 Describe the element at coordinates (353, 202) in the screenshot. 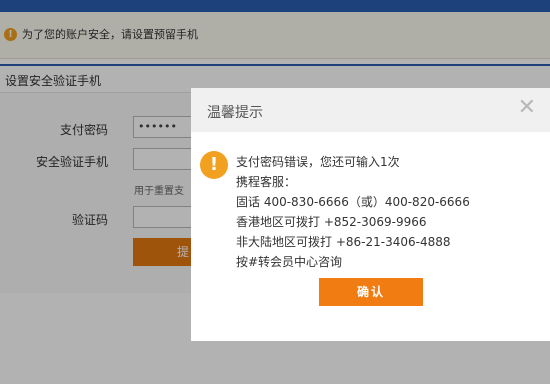

I see `support-landline: 固话 400-830-6666（或）400-820-6666` at that location.